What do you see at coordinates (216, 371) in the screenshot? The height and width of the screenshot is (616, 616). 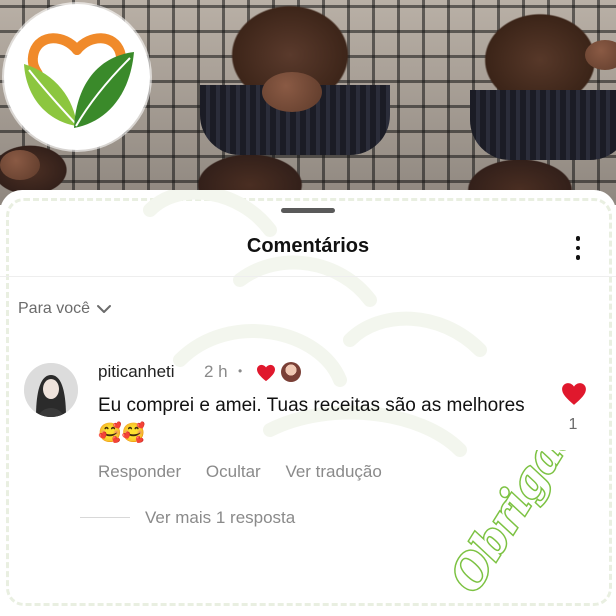 I see `comment-timestamp: 2 h` at bounding box center [216, 371].